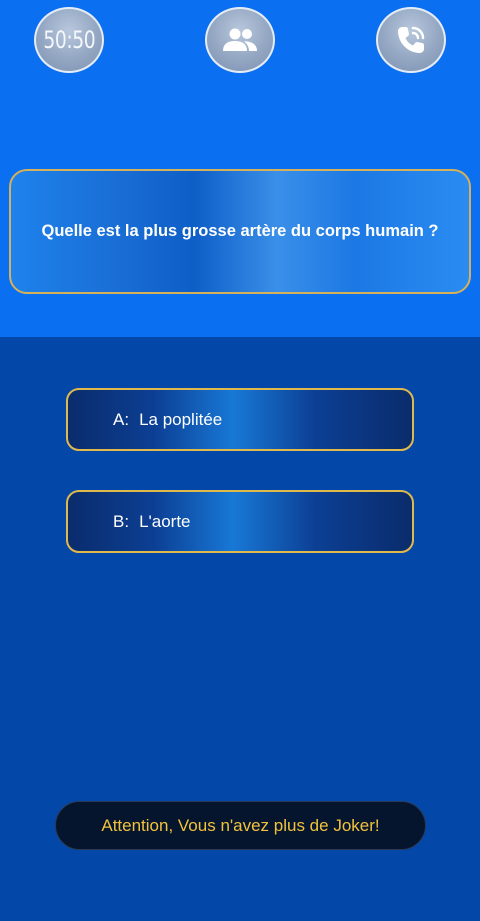 This screenshot has width=480, height=921. Describe the element at coordinates (121, 521) in the screenshot. I see `answer-letter: B:` at that location.